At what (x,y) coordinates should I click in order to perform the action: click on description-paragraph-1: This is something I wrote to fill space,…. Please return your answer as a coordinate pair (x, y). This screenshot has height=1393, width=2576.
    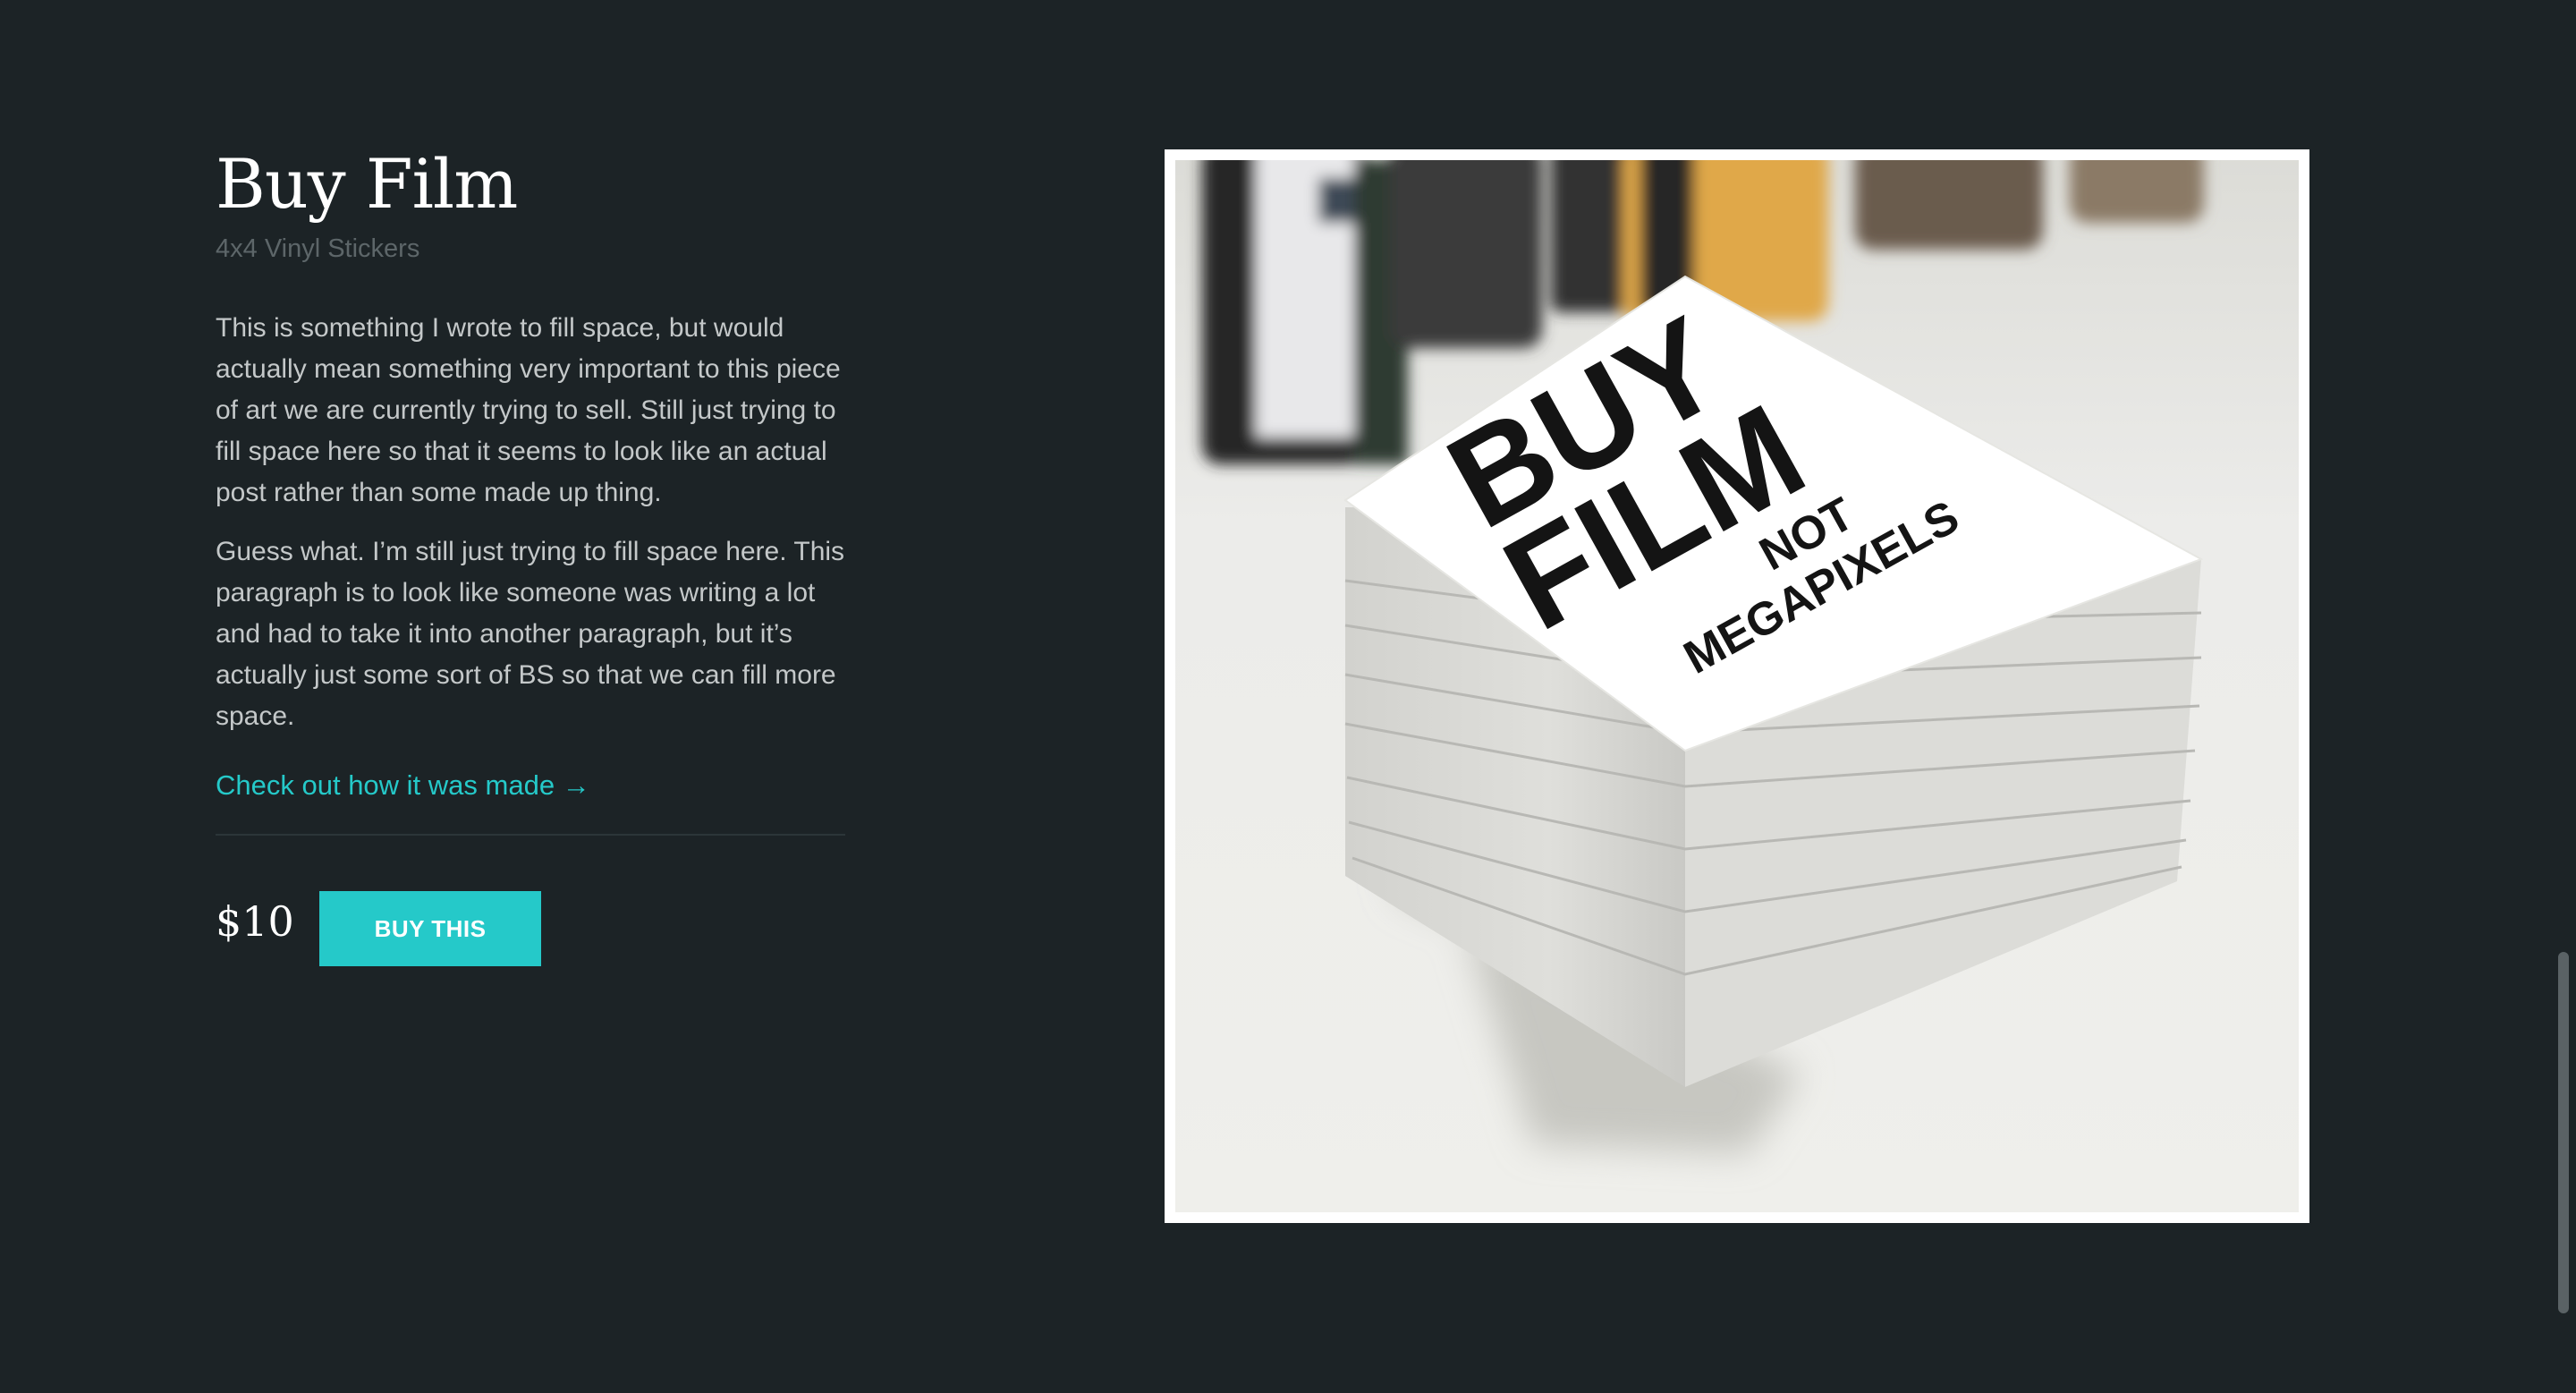
    Looking at the image, I should click on (528, 410).